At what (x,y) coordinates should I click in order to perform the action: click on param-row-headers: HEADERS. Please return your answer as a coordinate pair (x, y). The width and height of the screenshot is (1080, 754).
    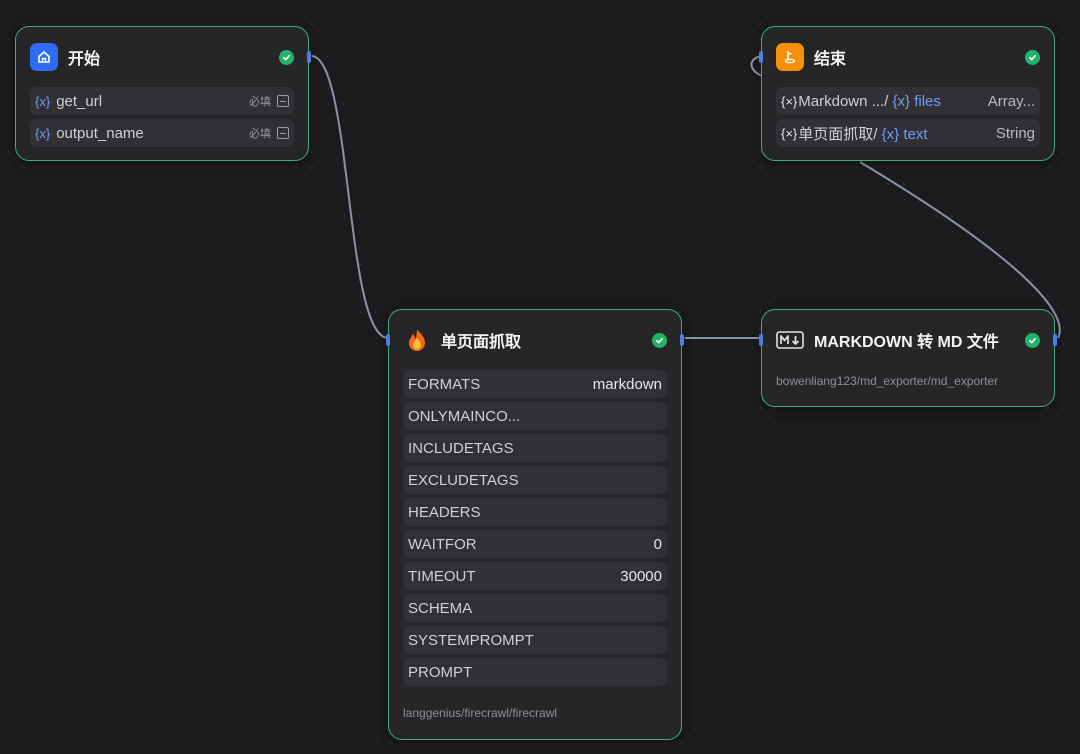
    Looking at the image, I should click on (535, 512).